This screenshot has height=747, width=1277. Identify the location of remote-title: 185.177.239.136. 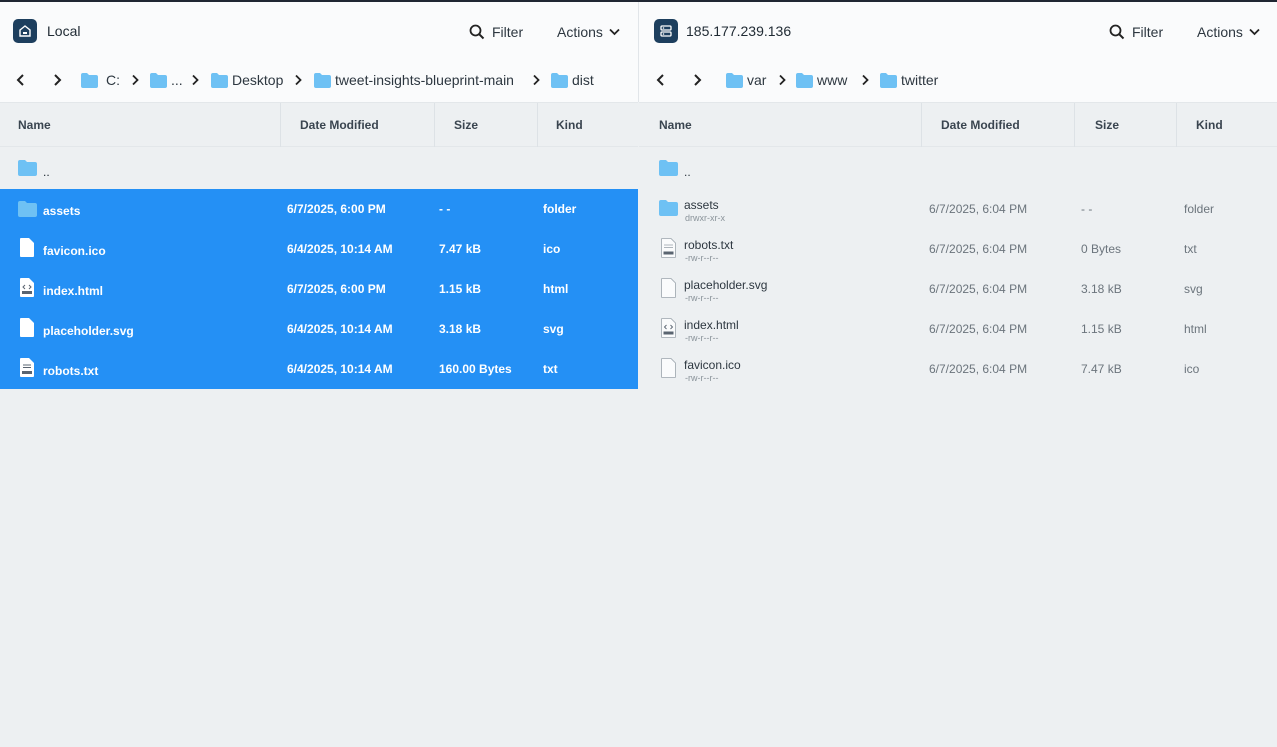
(739, 31).